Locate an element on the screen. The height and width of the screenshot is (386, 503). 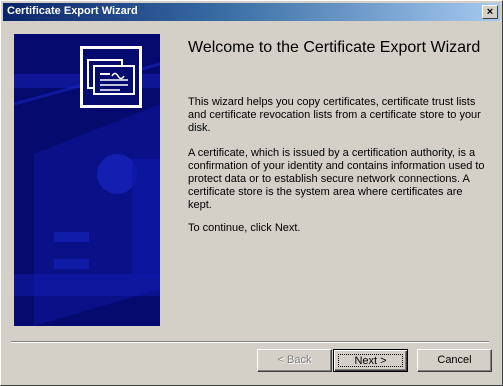
window-title: Certificate Export Wizard is located at coordinates (72, 11).